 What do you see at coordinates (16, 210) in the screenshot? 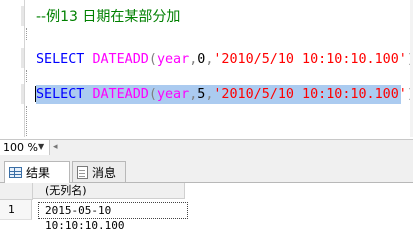
I see `row-header: 1` at bounding box center [16, 210].